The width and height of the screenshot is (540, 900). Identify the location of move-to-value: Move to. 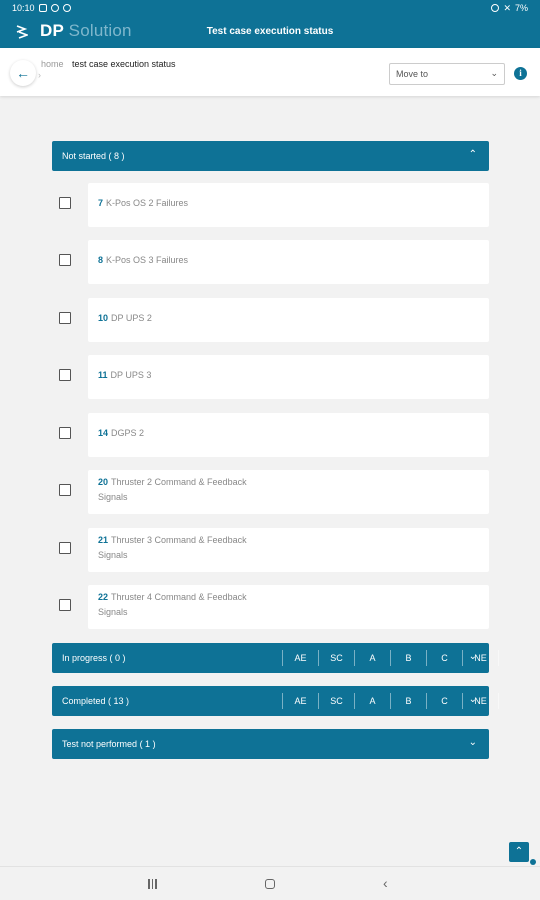
(412, 74).